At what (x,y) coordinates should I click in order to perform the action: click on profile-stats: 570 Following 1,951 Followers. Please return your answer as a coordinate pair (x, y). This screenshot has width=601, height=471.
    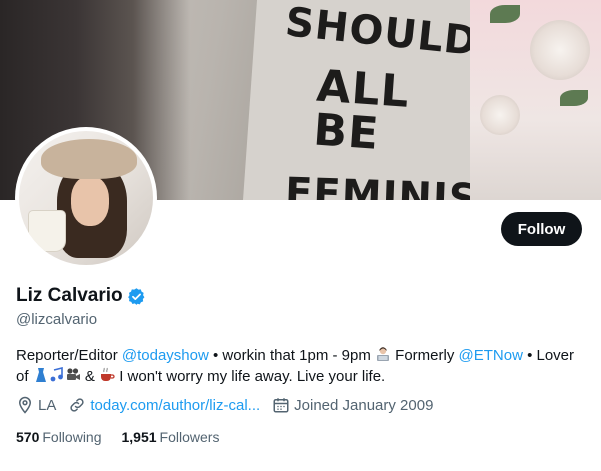
    Looking at the image, I should click on (127, 437).